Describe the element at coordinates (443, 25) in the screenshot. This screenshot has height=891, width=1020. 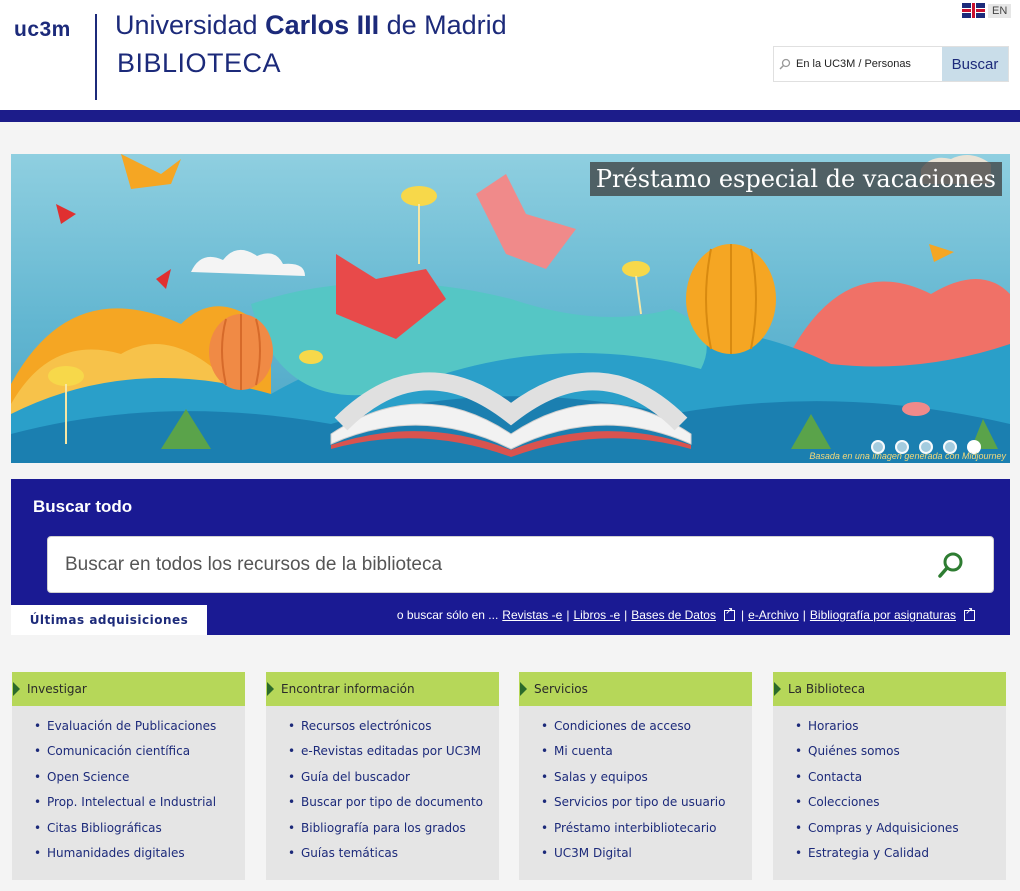
I see `university-name-post: de Madrid` at that location.